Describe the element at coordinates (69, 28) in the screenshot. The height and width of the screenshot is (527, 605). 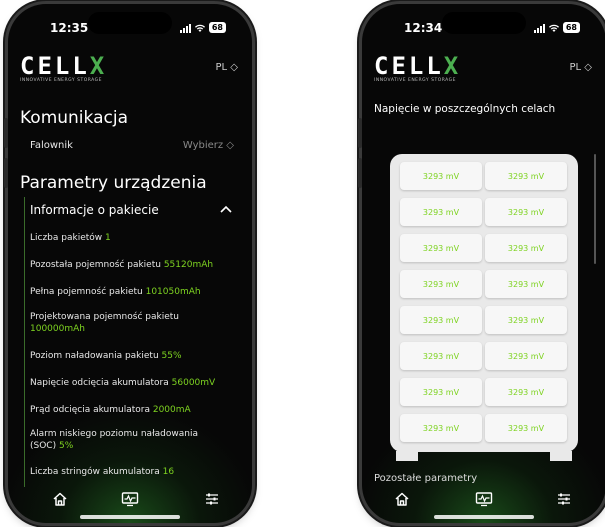
I see `status-time: 12:35` at that location.